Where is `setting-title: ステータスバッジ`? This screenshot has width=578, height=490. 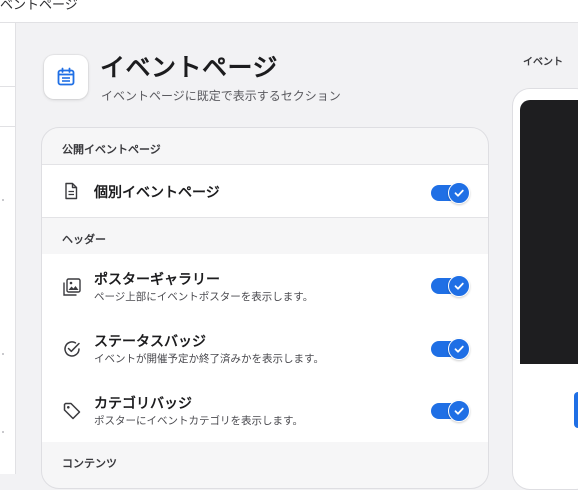
setting-title: ステータスバッジ is located at coordinates (150, 342).